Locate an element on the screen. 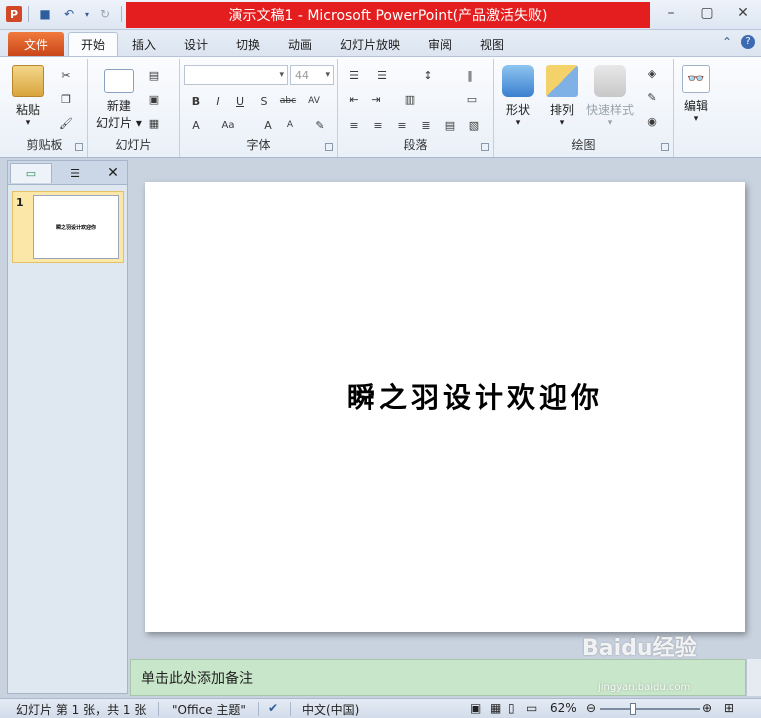  paste-button: 粘贴 ▾ is located at coordinates (28, 96).